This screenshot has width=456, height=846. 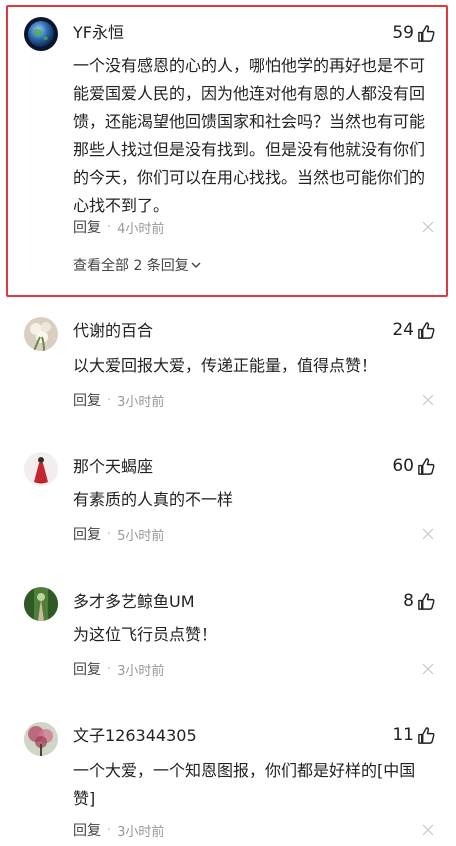 What do you see at coordinates (141, 229) in the screenshot?
I see `timestamp: 4小时前` at bounding box center [141, 229].